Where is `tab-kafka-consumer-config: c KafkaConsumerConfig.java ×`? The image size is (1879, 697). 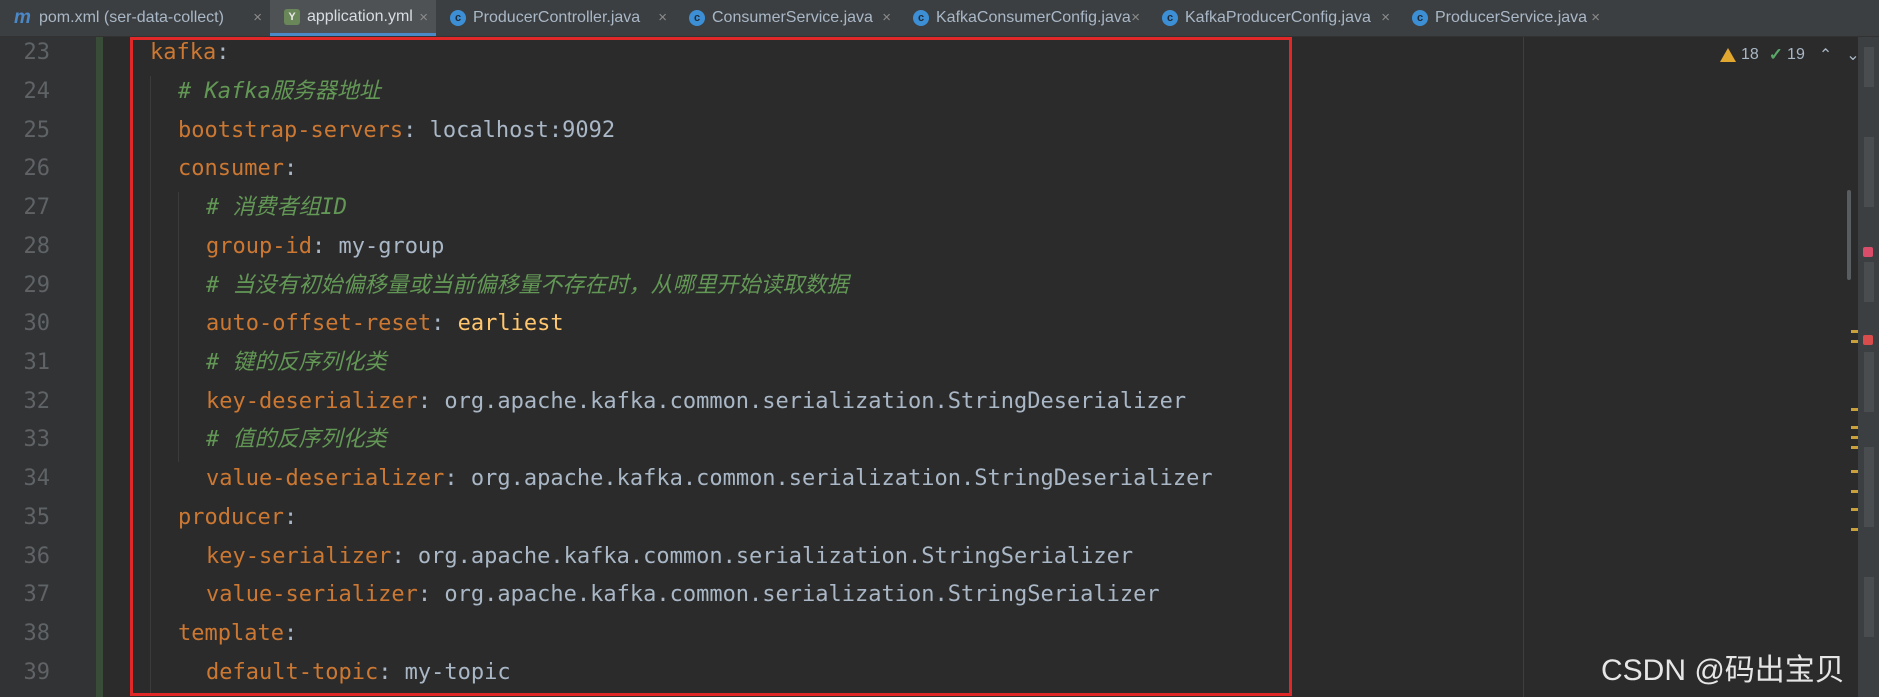 tab-kafka-consumer-config: c KafkaConsumerConfig.java × is located at coordinates (1023, 18).